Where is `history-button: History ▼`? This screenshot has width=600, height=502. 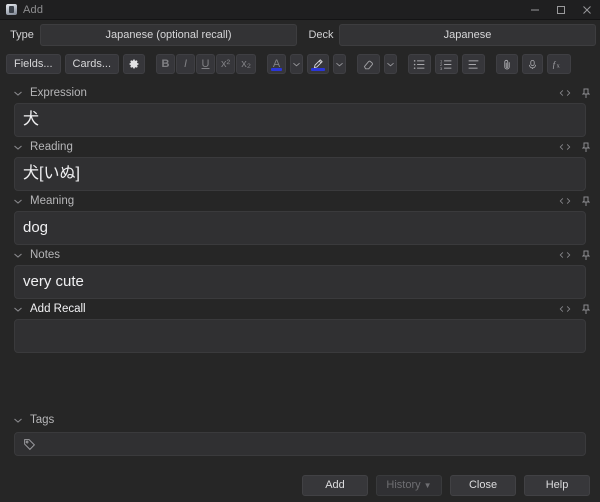 history-button: History ▼ is located at coordinates (409, 485).